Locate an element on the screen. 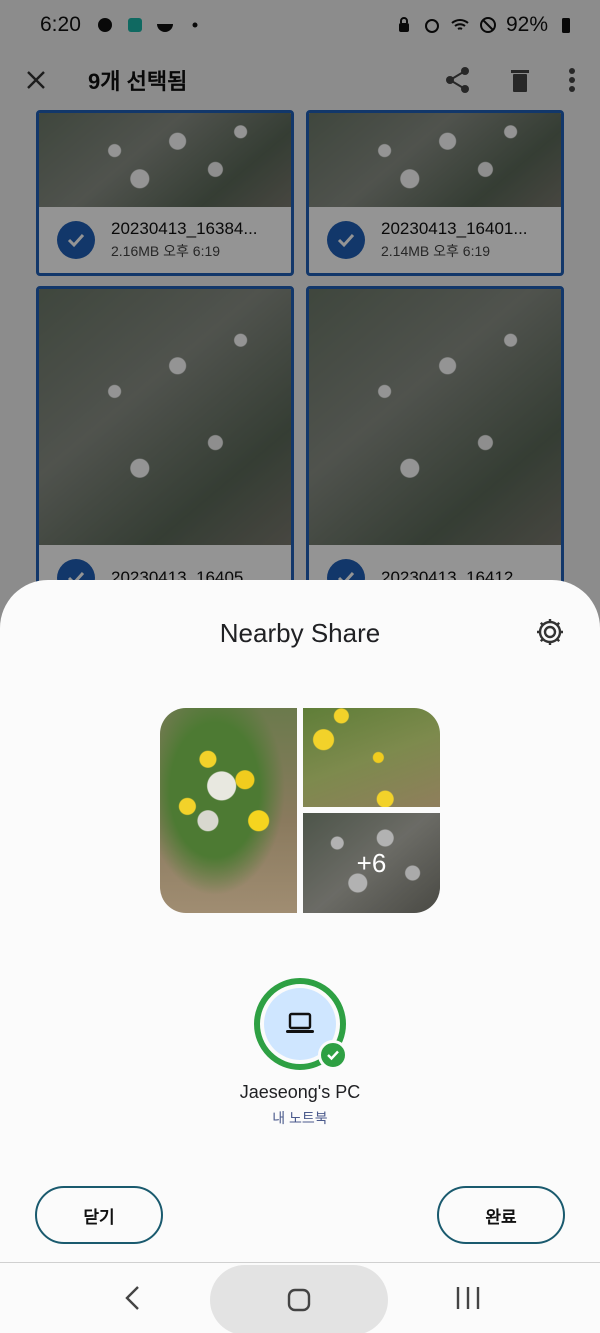 This screenshot has width=600, height=1333. more-count: +6 is located at coordinates (371, 862).